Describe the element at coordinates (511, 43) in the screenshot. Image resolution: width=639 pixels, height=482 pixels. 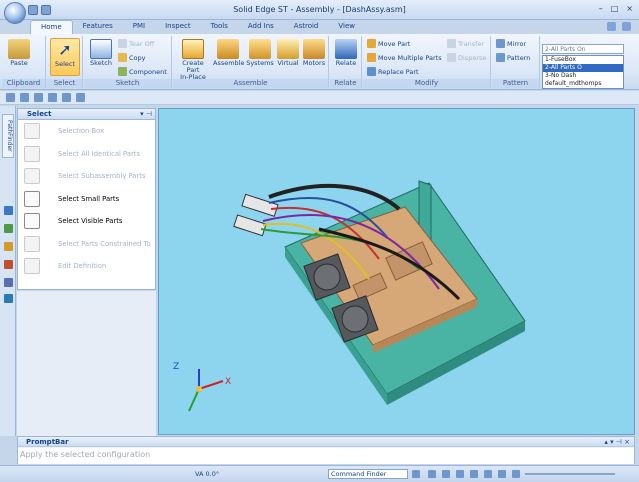
I see `mirror-button: Mirror` at that location.